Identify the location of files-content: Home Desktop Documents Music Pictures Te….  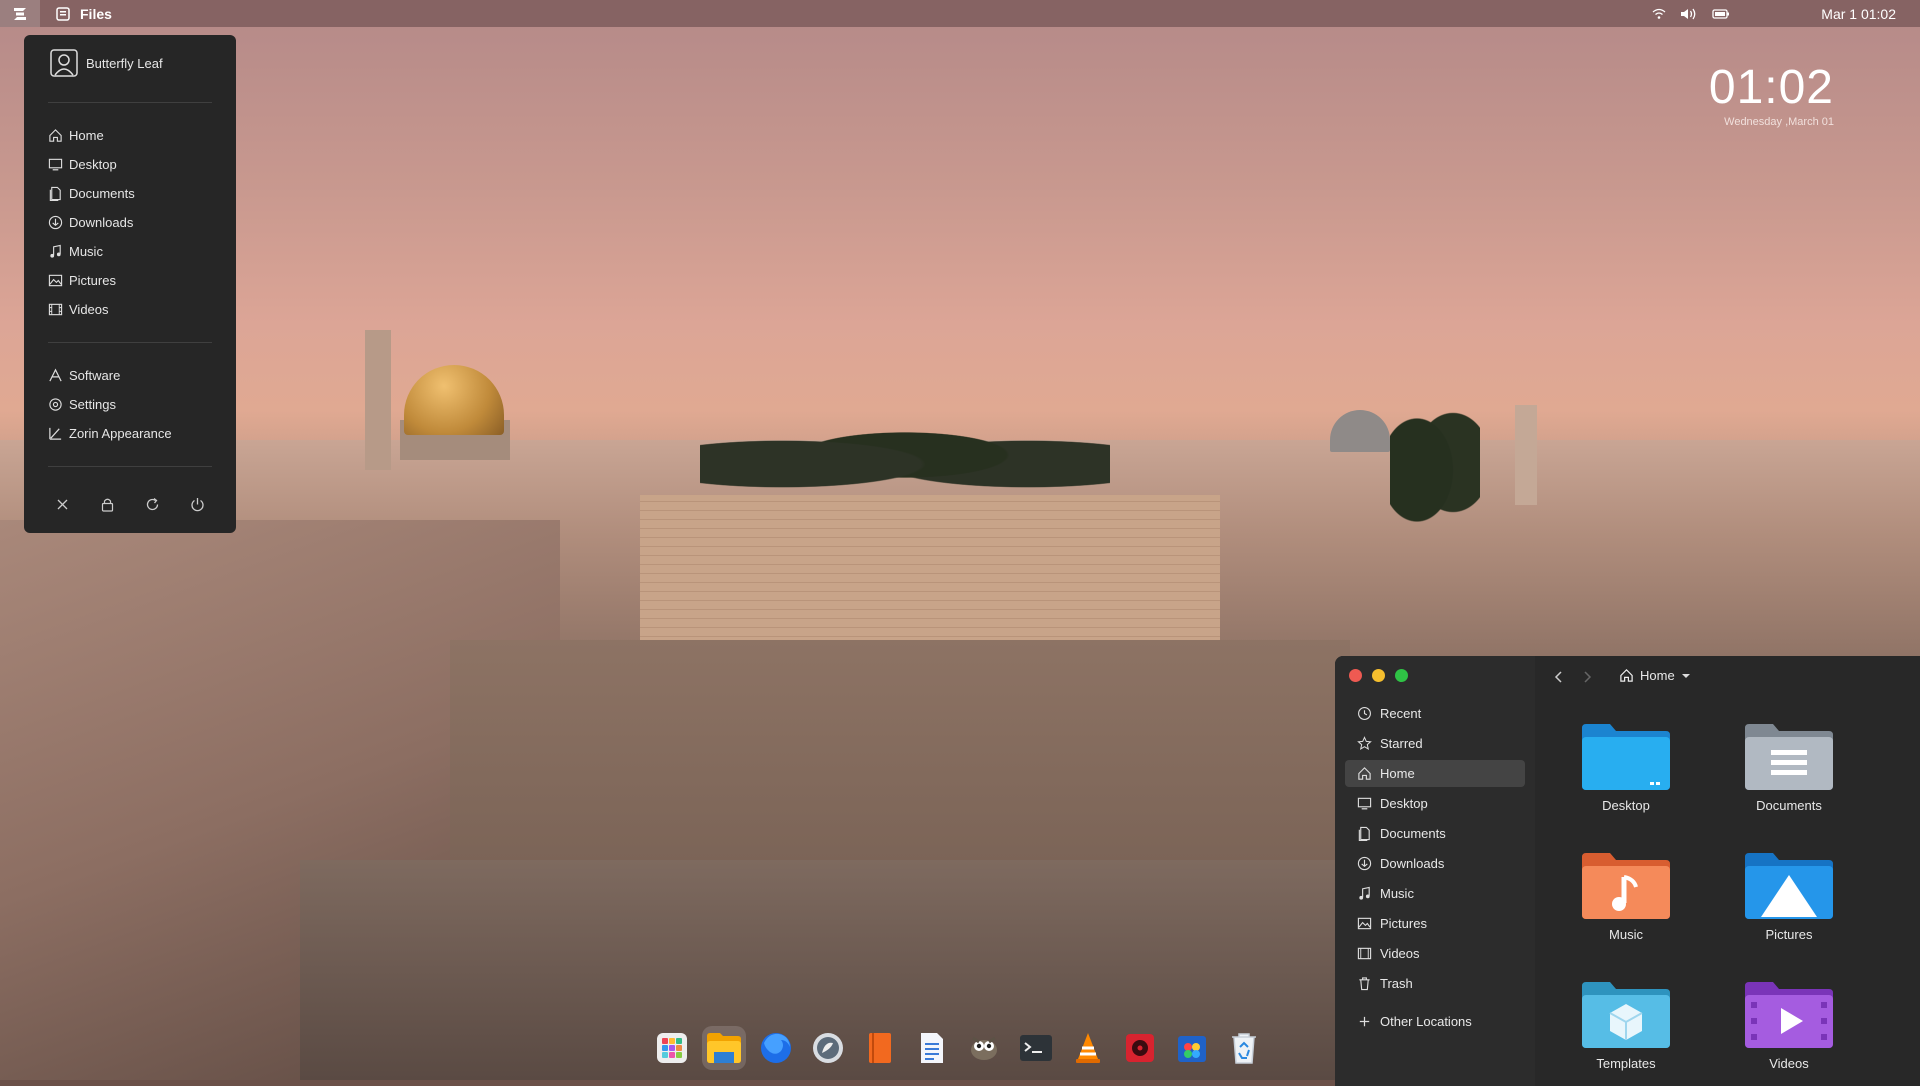
(1727, 871).